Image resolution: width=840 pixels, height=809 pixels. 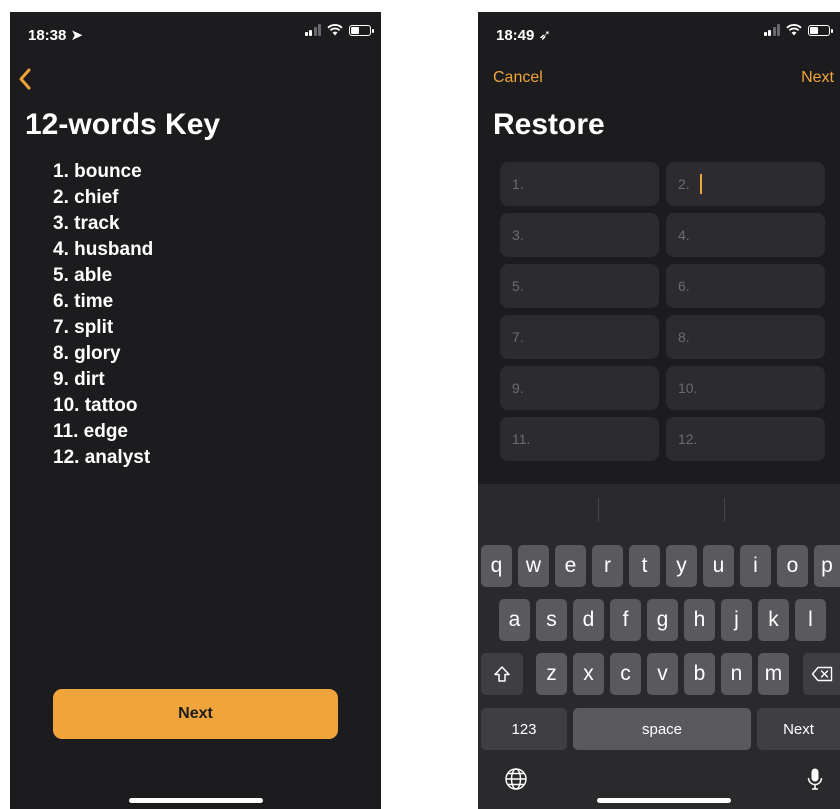 I want to click on key-u: u, so click(x=718, y=566).